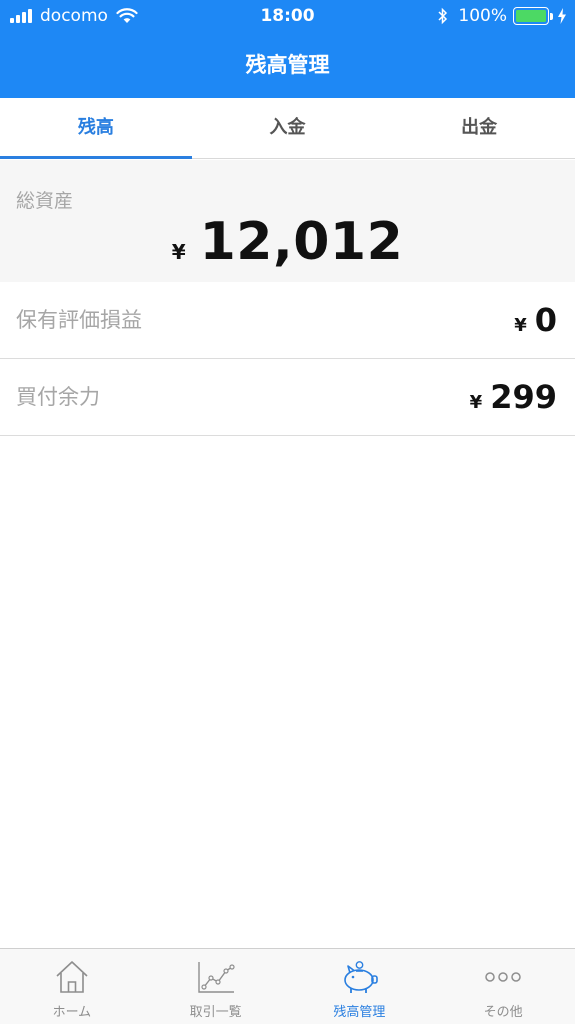 The height and width of the screenshot is (1024, 575). What do you see at coordinates (215, 1012) in the screenshot?
I see `tabbar-label: 取引一覧` at bounding box center [215, 1012].